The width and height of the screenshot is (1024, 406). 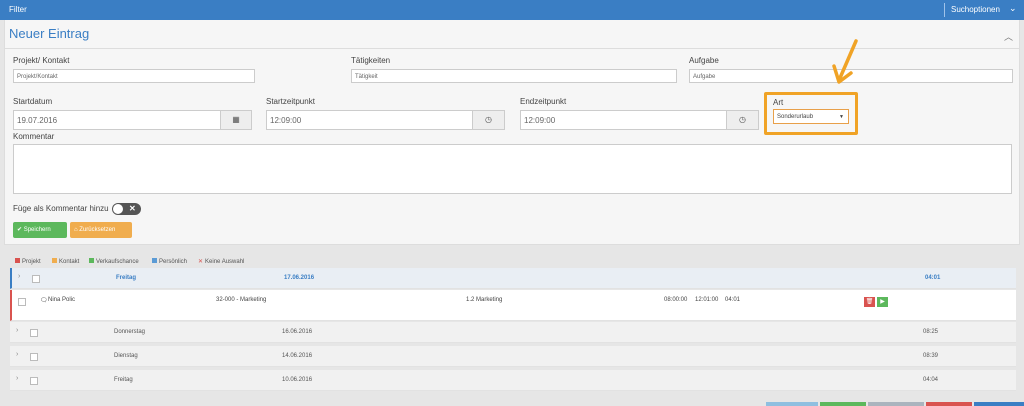 I want to click on annotation-arrow-icon, so click(x=845, y=61).